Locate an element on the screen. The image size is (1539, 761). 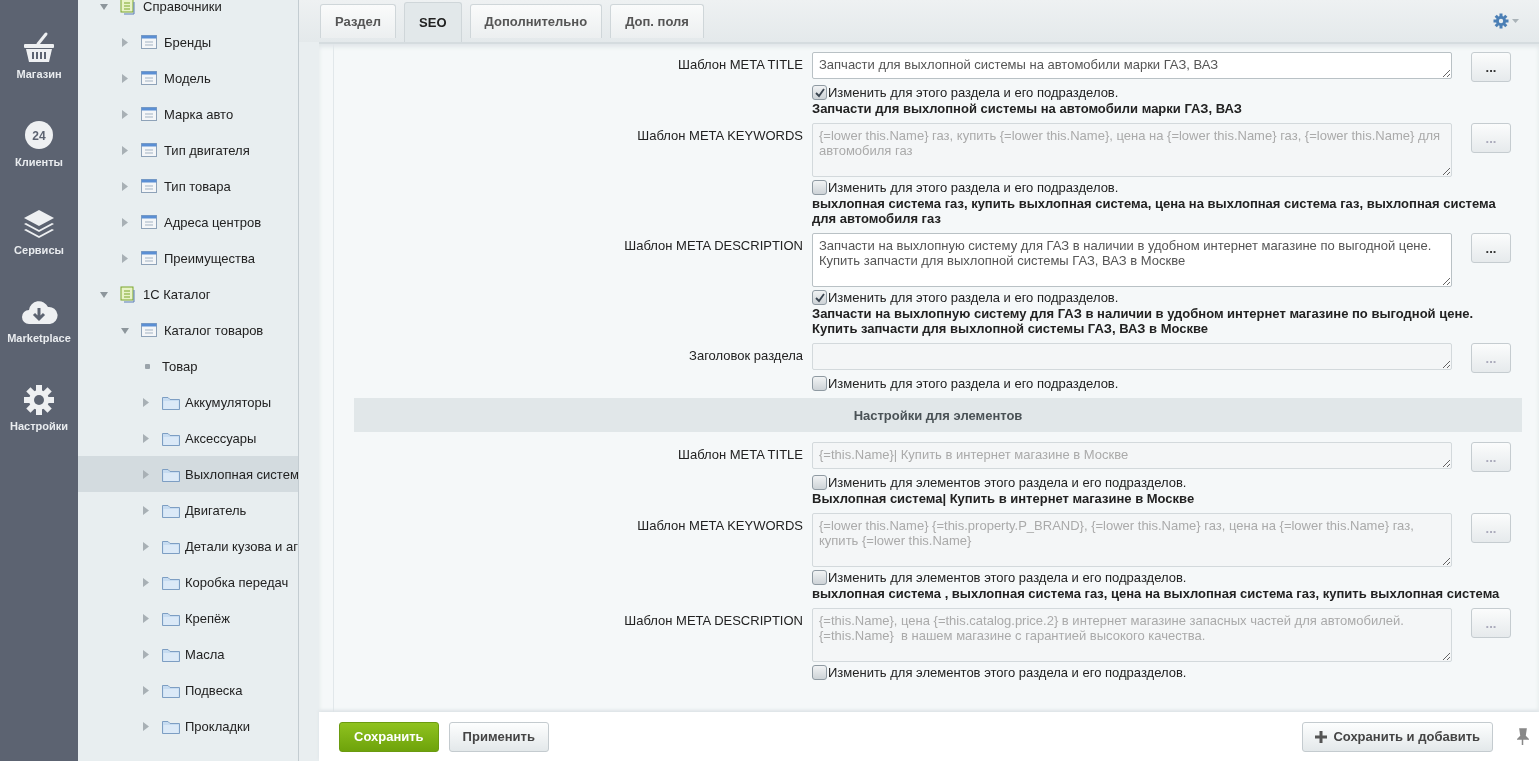
pin-icon is located at coordinates (1523, 736).